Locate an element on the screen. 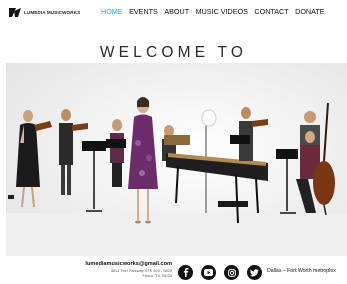 This screenshot has width=347, height=284. brand-name: LUMEDIA MUSICWORKS is located at coordinates (52, 12).